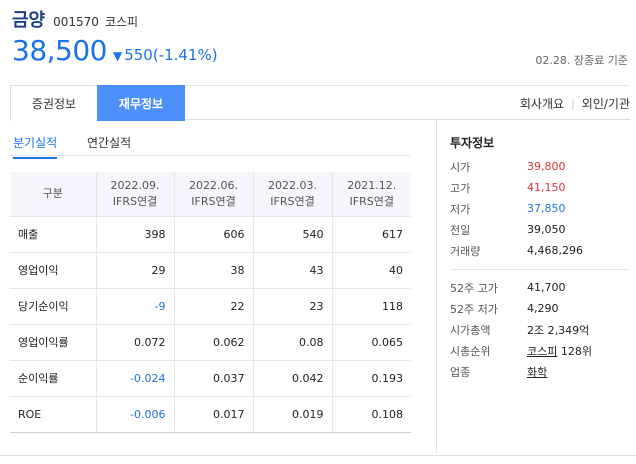 This screenshot has height=464, width=636. I want to click on info-row: 저가 37,850, so click(540, 208).